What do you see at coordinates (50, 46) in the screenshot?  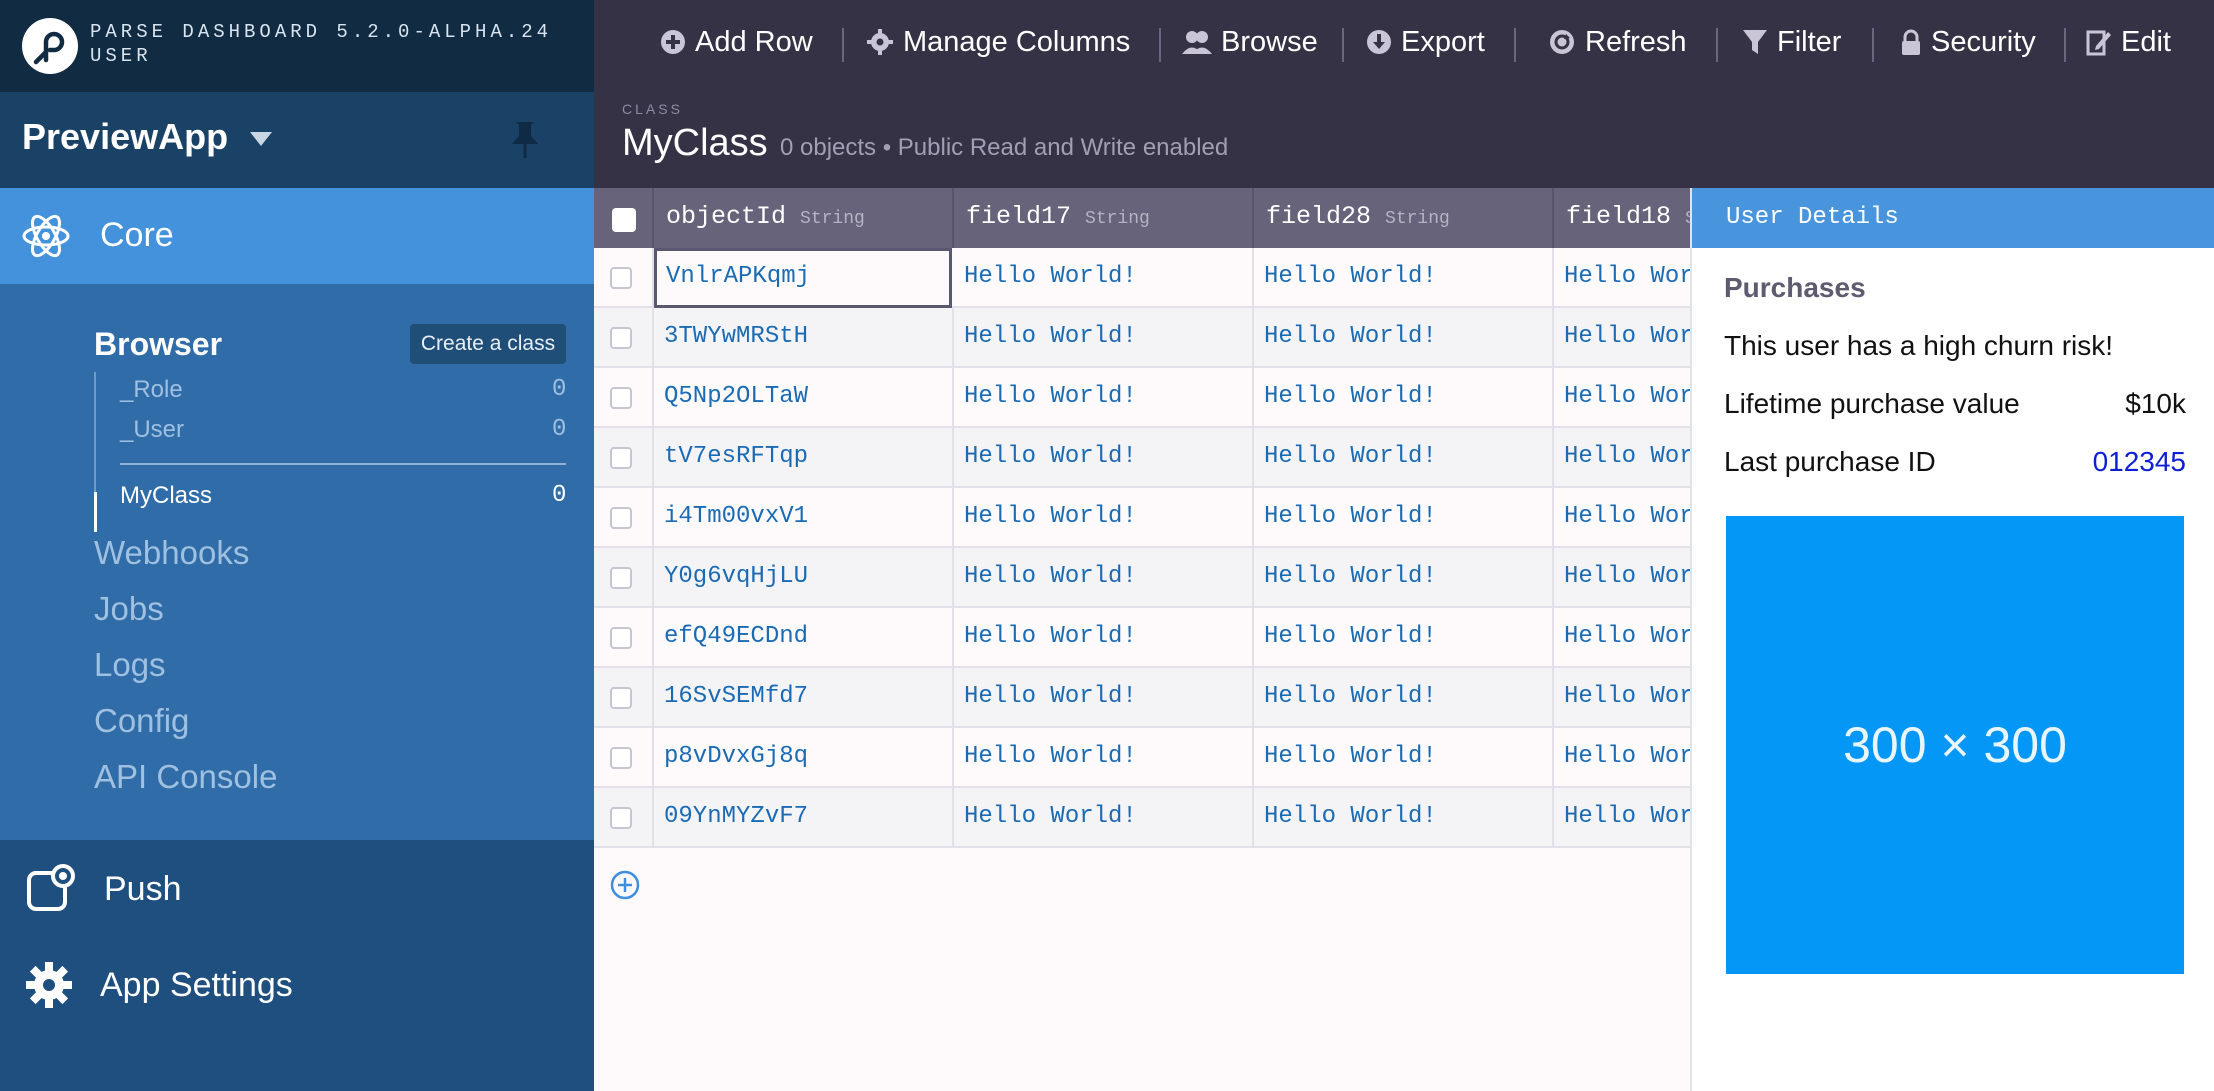 I see `parse-logo-icon` at bounding box center [50, 46].